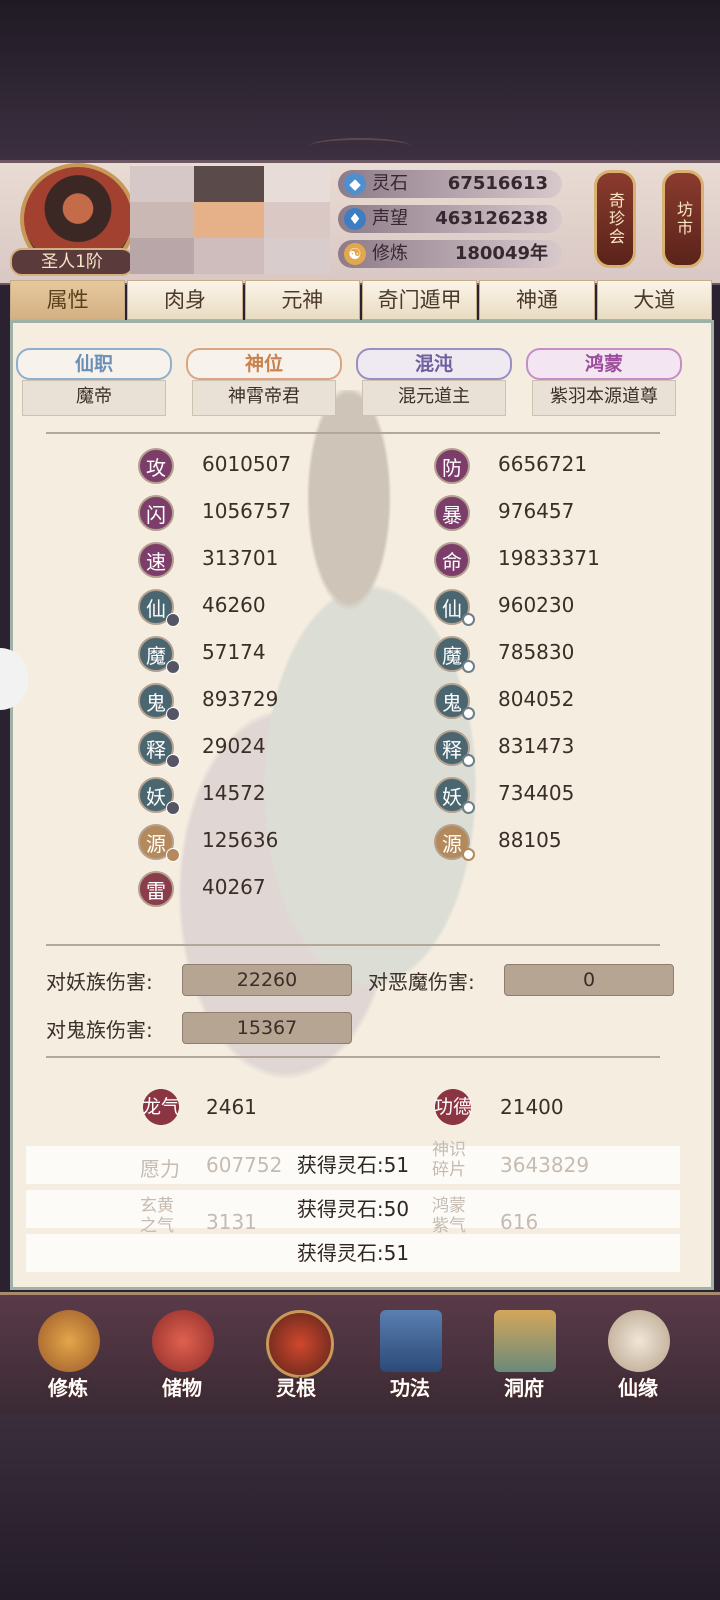  Describe the element at coordinates (244, 1165) in the screenshot. I see `wish-power-value: 607752` at that location.